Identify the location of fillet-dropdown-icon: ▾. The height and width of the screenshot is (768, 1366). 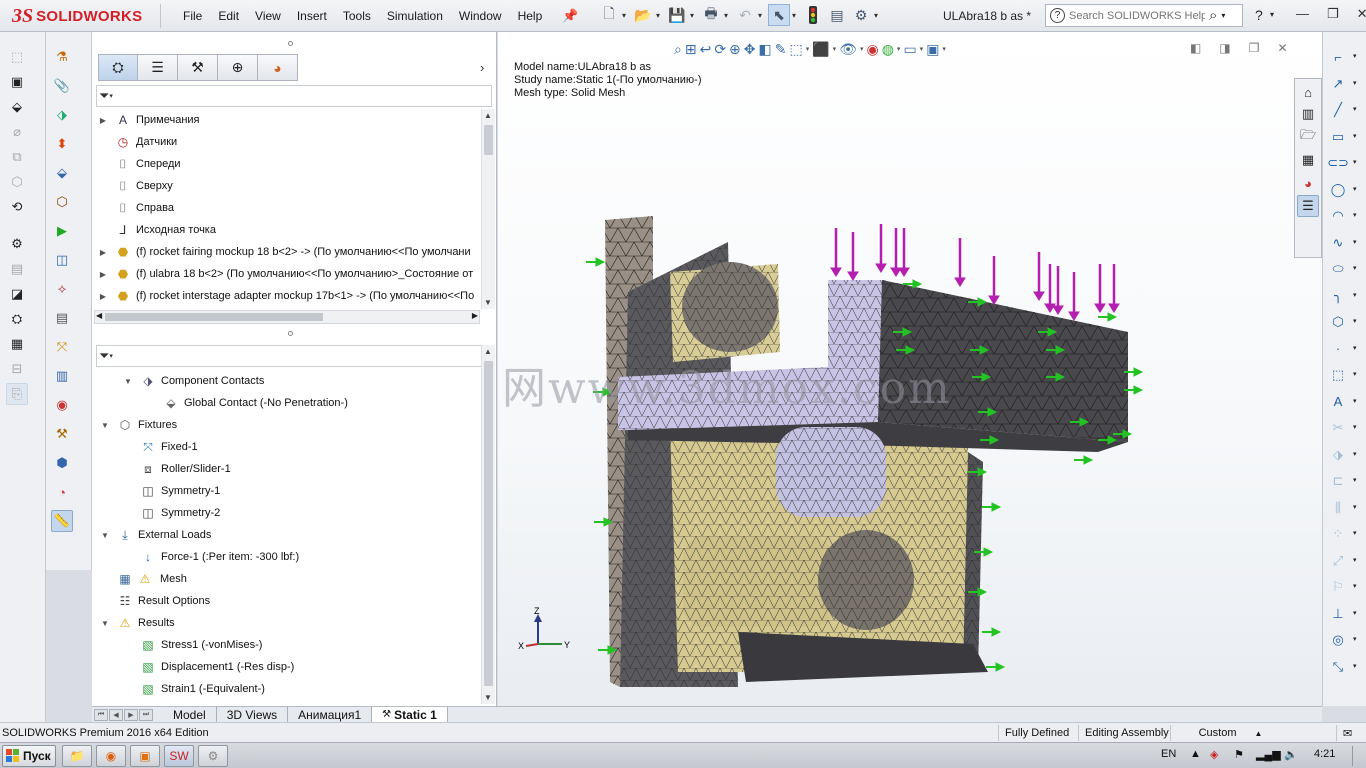
(1355, 295).